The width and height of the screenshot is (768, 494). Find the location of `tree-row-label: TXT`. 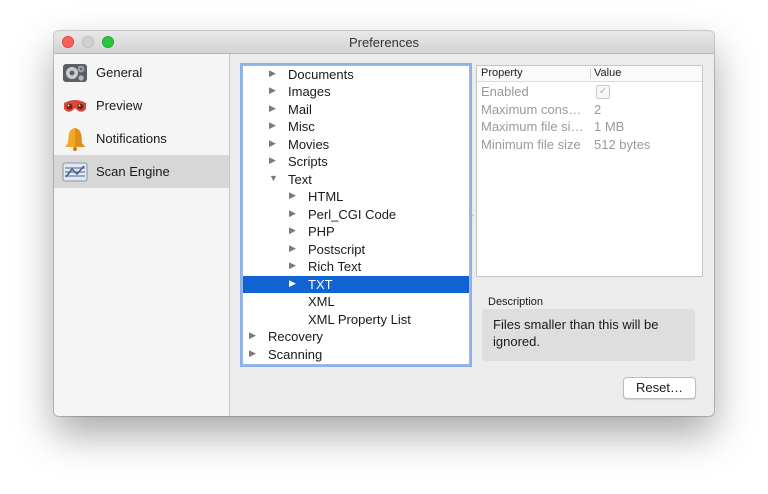

tree-row-label: TXT is located at coordinates (320, 284).